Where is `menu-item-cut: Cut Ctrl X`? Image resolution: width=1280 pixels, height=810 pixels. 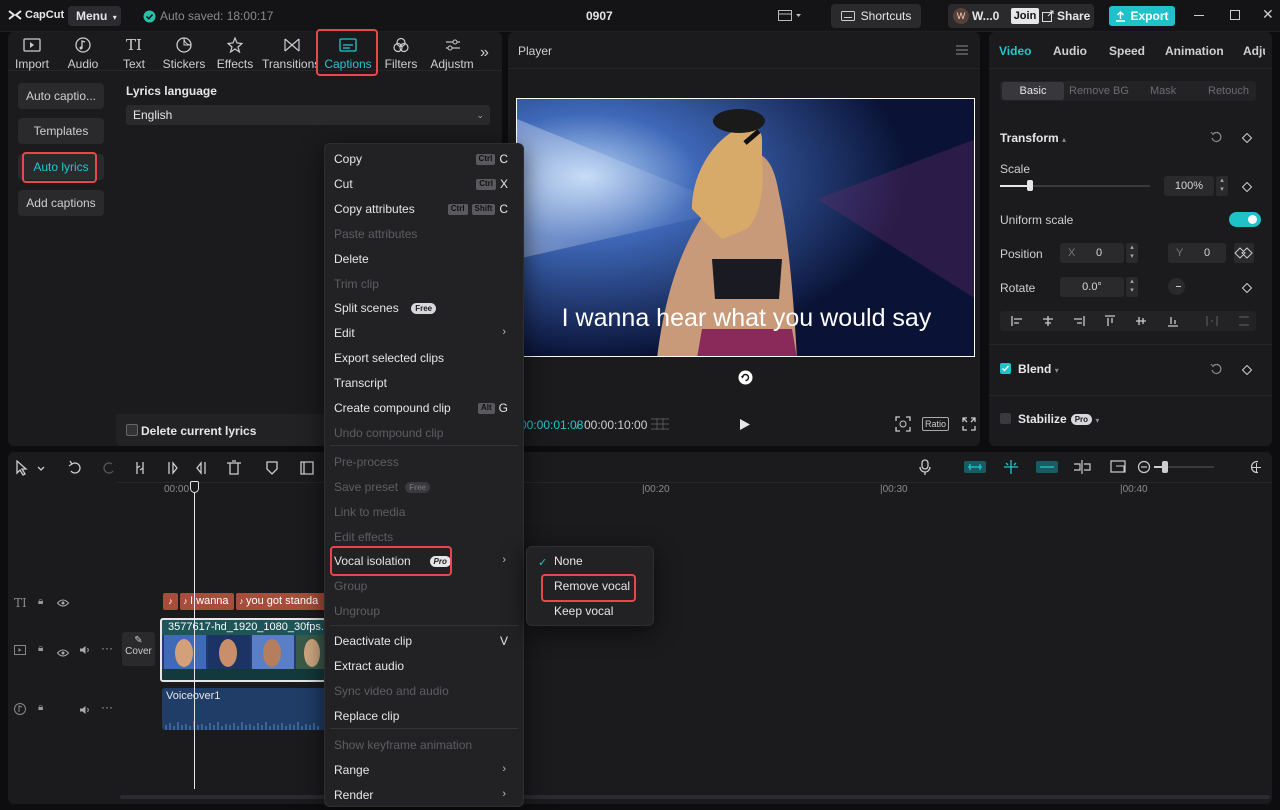 menu-item-cut: Cut Ctrl X is located at coordinates (424, 184).